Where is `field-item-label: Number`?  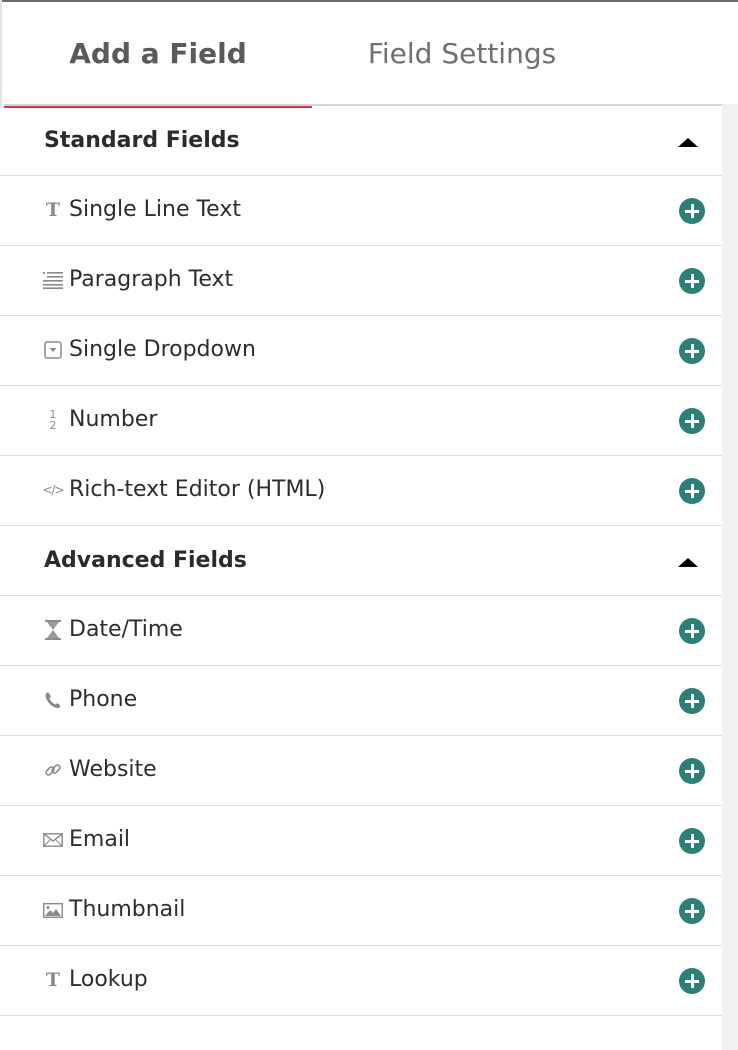 field-item-label: Number is located at coordinates (113, 419).